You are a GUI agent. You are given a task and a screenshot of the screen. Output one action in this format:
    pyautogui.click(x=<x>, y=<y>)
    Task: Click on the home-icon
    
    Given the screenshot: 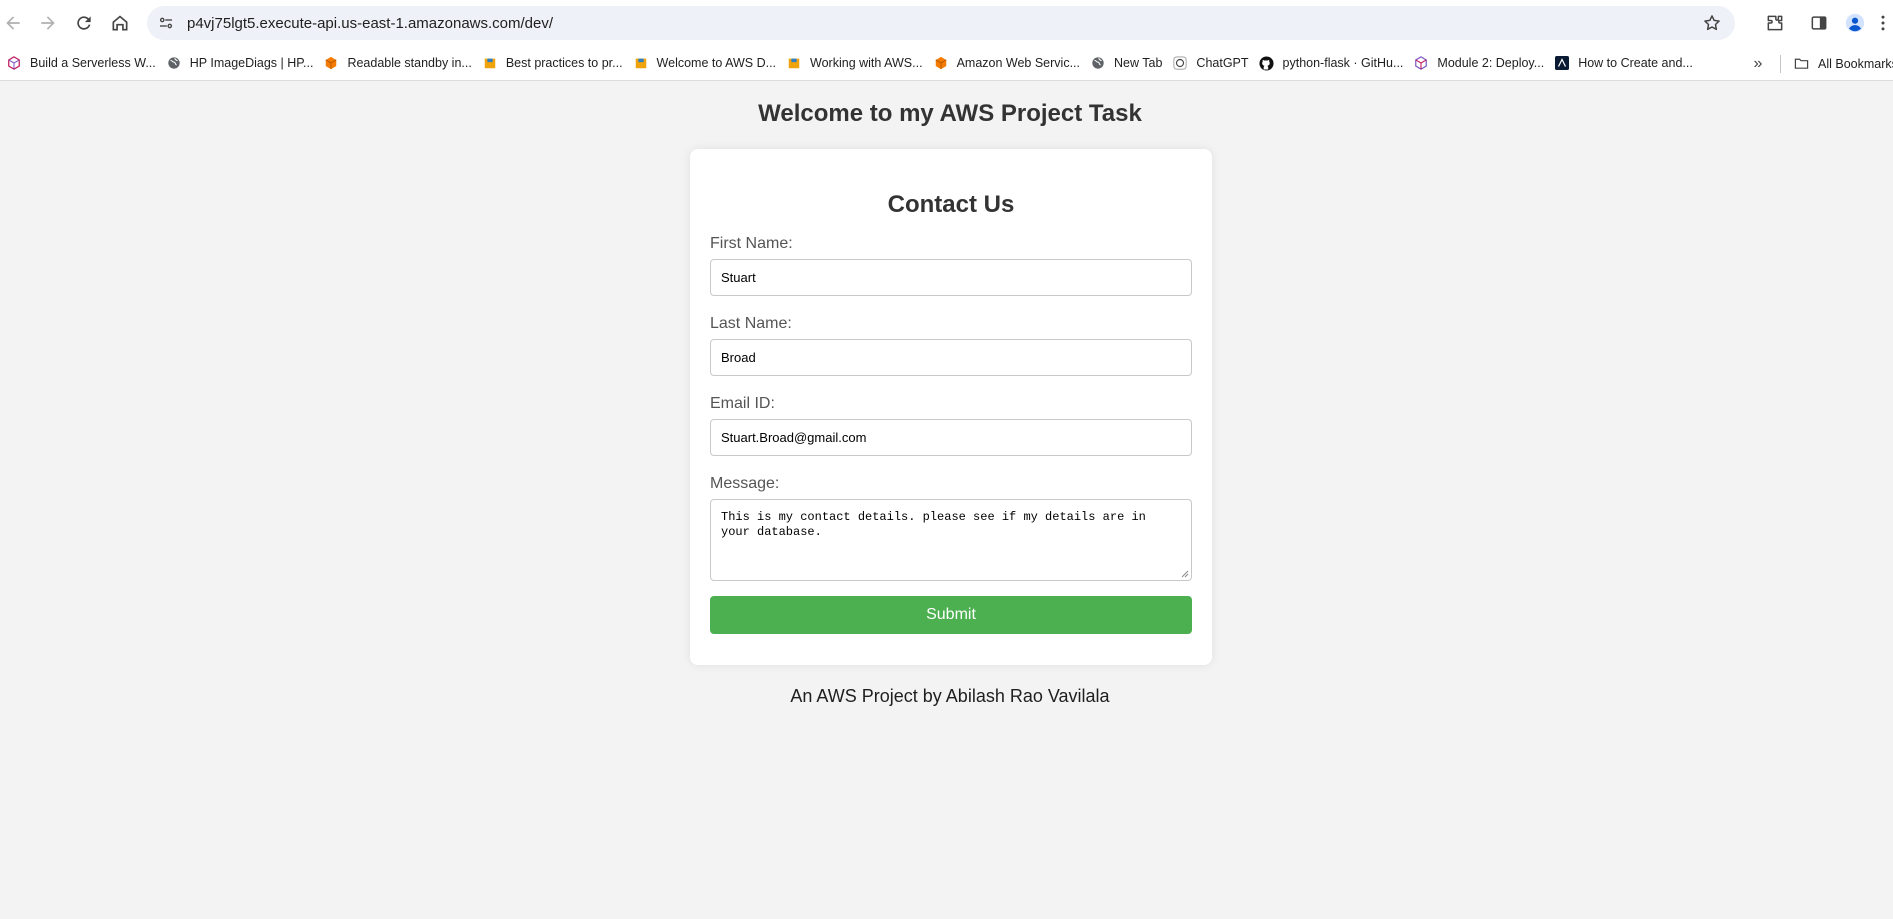 What is the action you would take?
    pyautogui.click(x=120, y=23)
    